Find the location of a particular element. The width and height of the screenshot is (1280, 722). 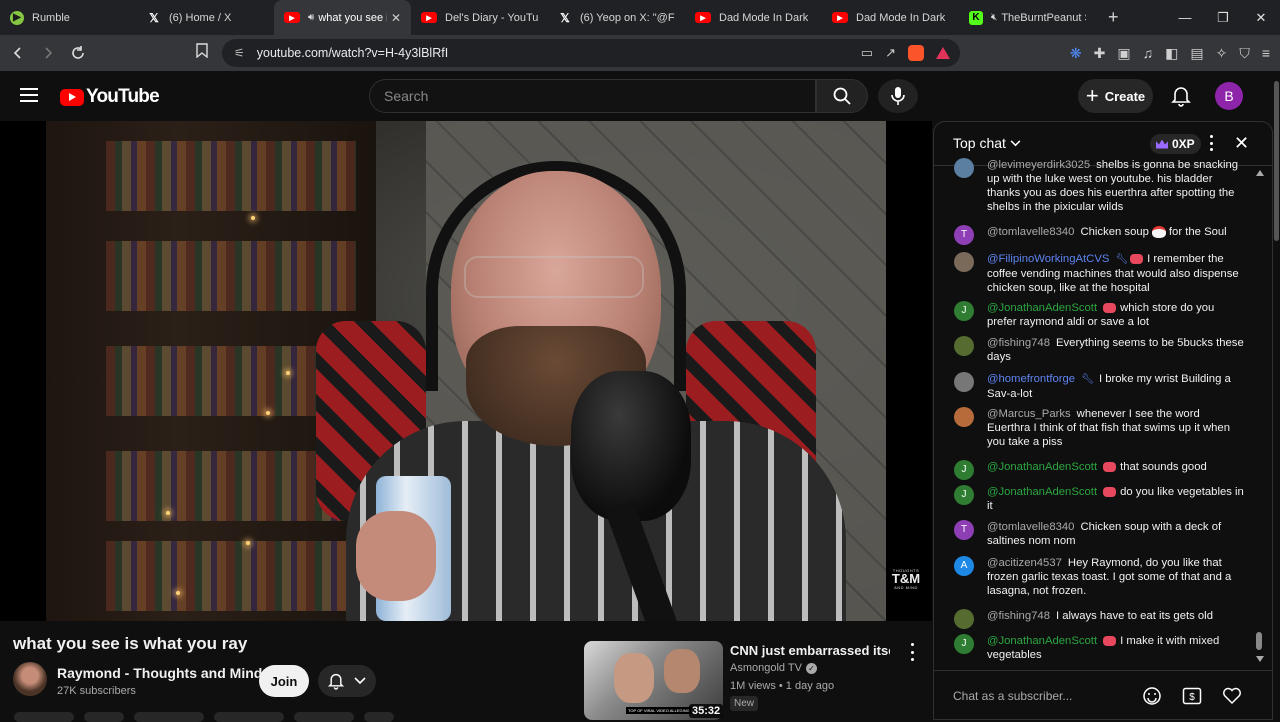

new-tab-icon: + is located at coordinates (1113, 17).